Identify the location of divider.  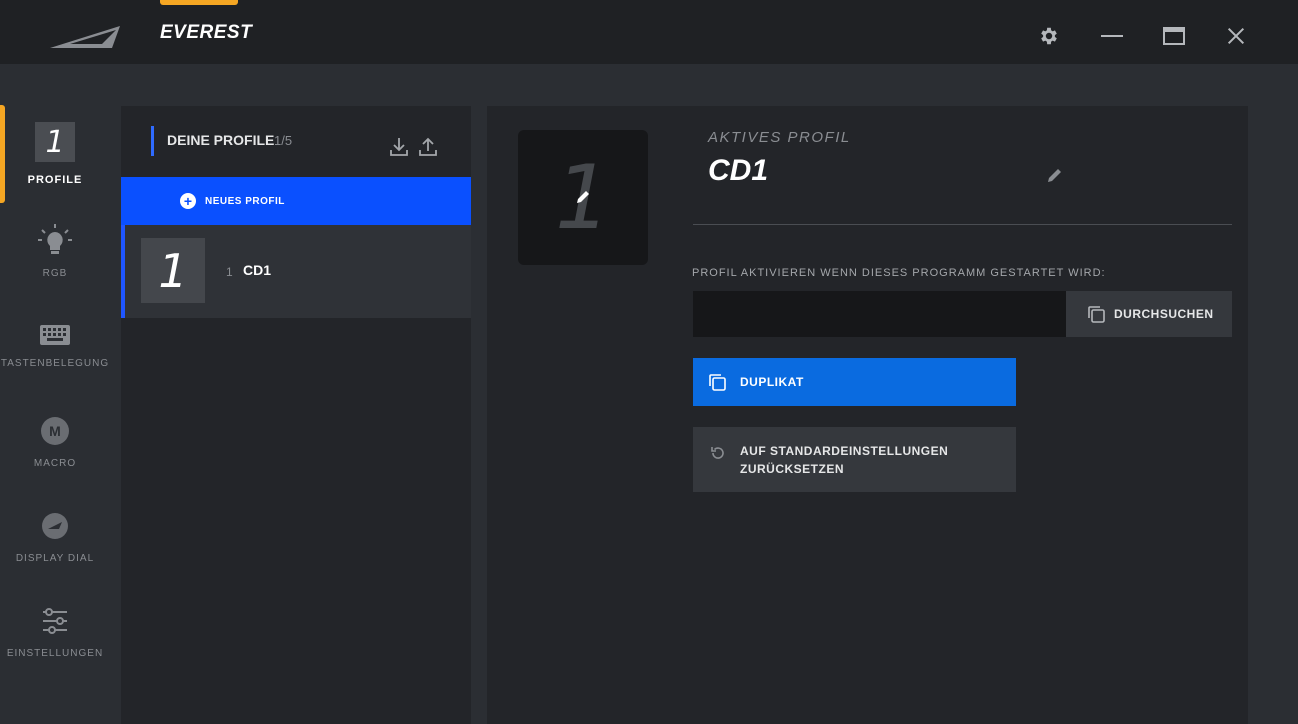
(962, 224).